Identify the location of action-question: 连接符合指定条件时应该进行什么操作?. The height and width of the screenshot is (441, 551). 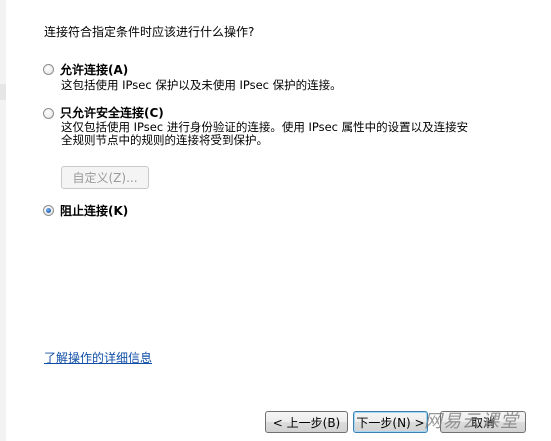
(149, 32).